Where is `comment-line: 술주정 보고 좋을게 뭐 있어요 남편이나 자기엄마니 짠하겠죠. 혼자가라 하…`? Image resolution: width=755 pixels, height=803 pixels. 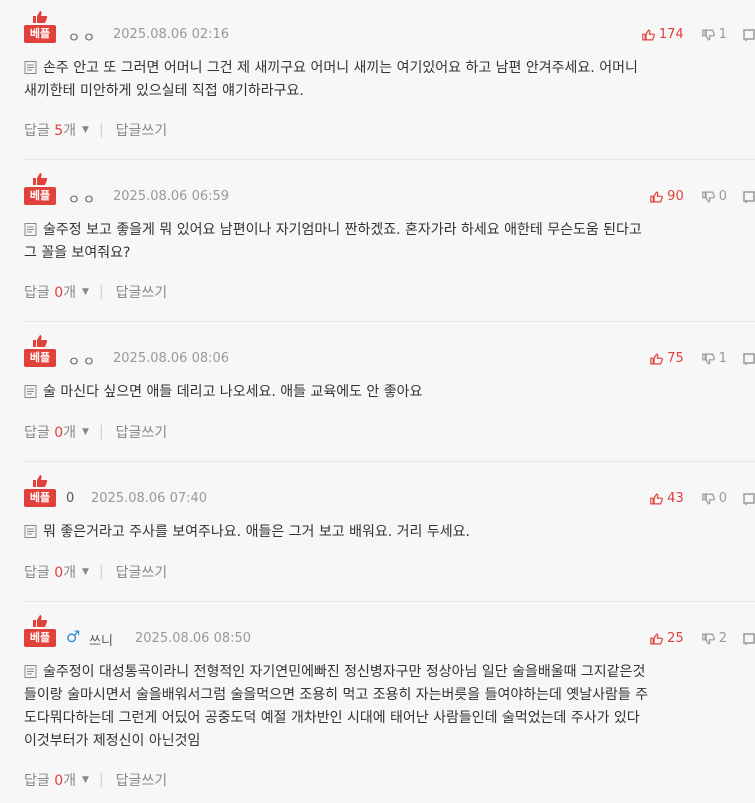 comment-line: 술주정 보고 좋을게 뭐 있어요 남편이나 자기엄마니 짠하겠죠. 혼자가라 하… is located at coordinates (384, 230).